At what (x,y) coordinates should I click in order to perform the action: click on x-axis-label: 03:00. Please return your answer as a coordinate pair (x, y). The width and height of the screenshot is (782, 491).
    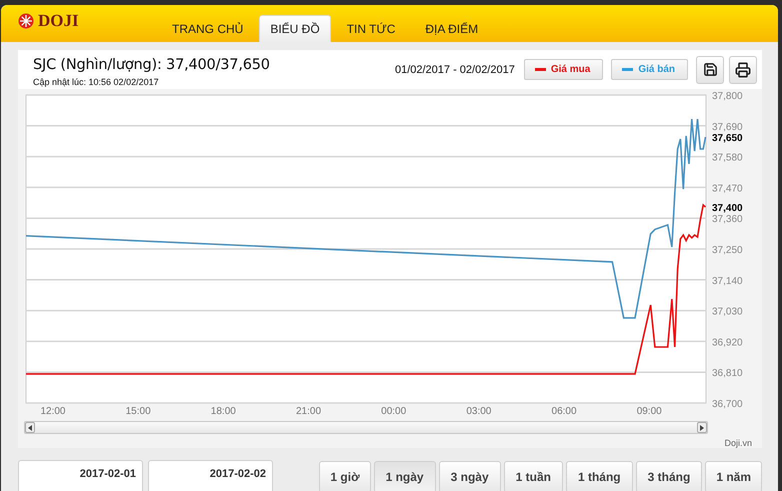
    Looking at the image, I should click on (479, 410).